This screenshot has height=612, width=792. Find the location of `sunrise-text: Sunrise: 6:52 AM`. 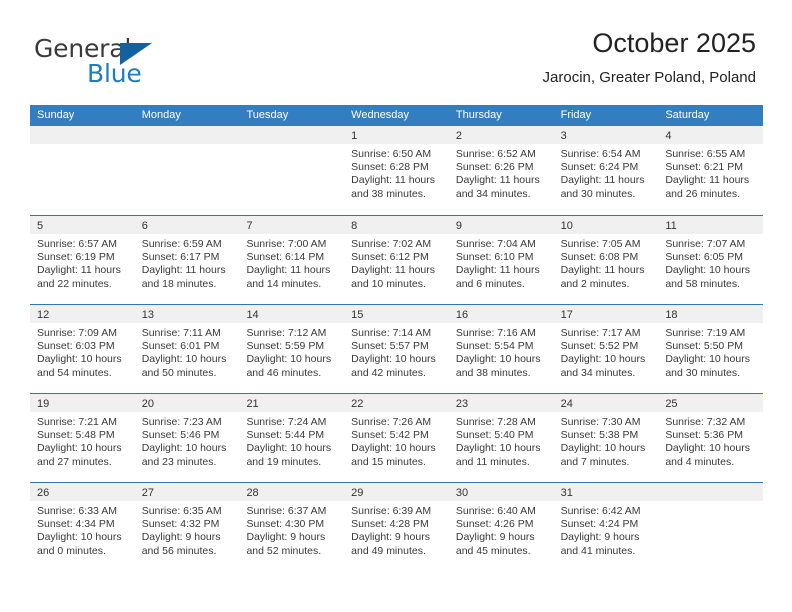

sunrise-text: Sunrise: 6:52 AM is located at coordinates (495, 154).